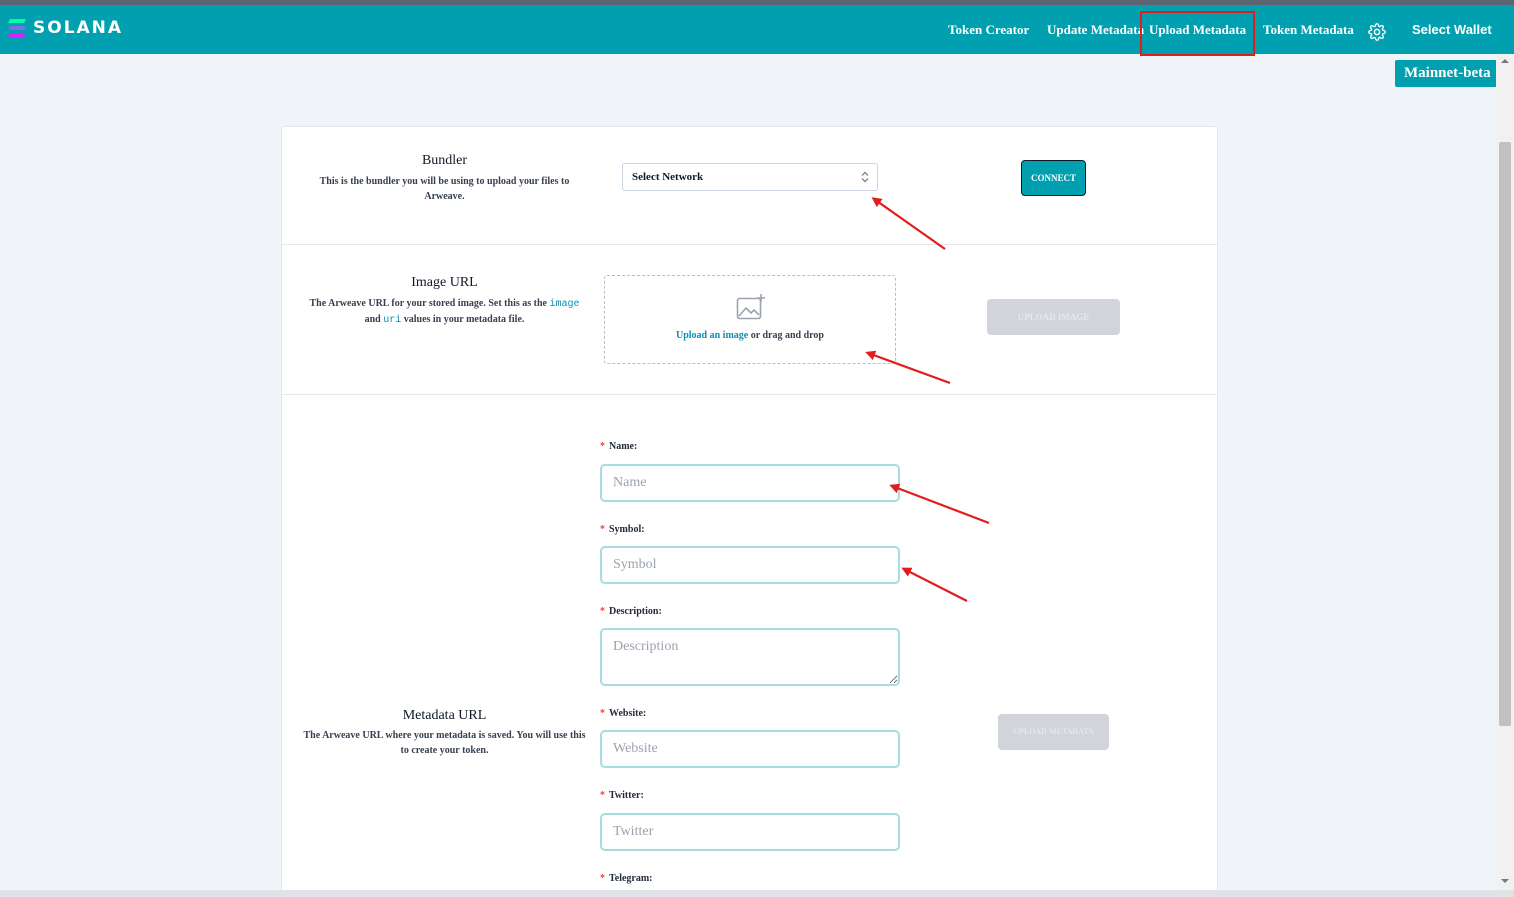 The height and width of the screenshot is (897, 1514). Describe the element at coordinates (750, 832) in the screenshot. I see `twitter-input` at that location.